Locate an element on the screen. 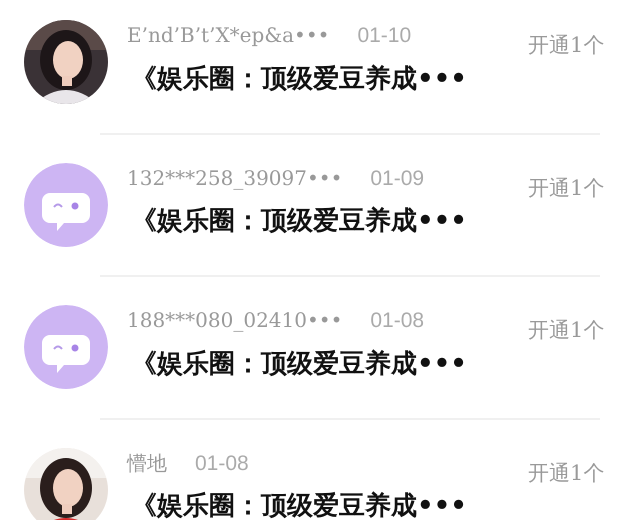  sender-name: 132***258_39097••• is located at coordinates (234, 178).